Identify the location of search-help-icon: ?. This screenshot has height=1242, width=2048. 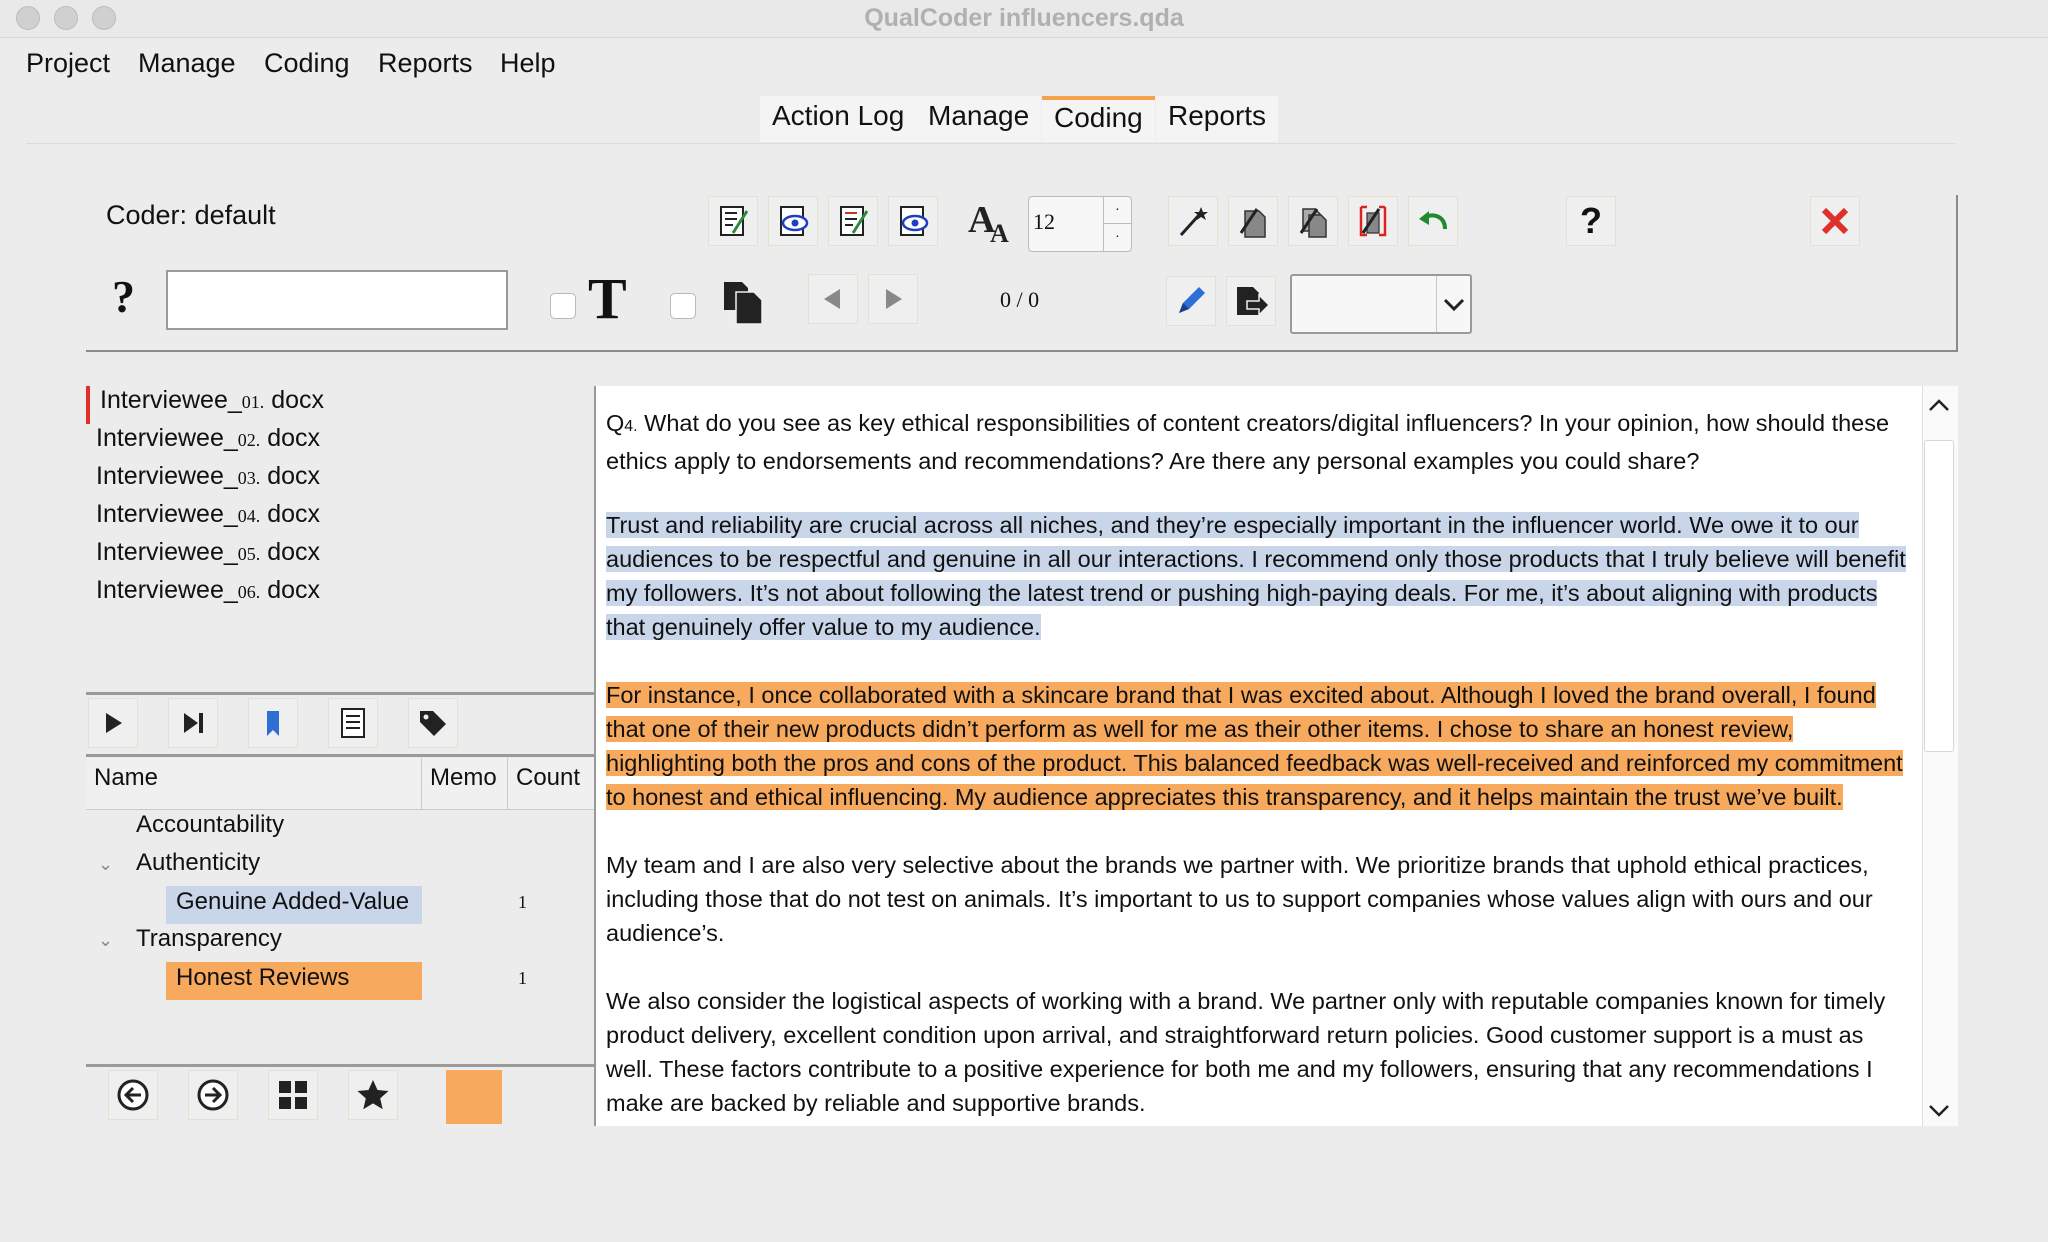
(123, 296).